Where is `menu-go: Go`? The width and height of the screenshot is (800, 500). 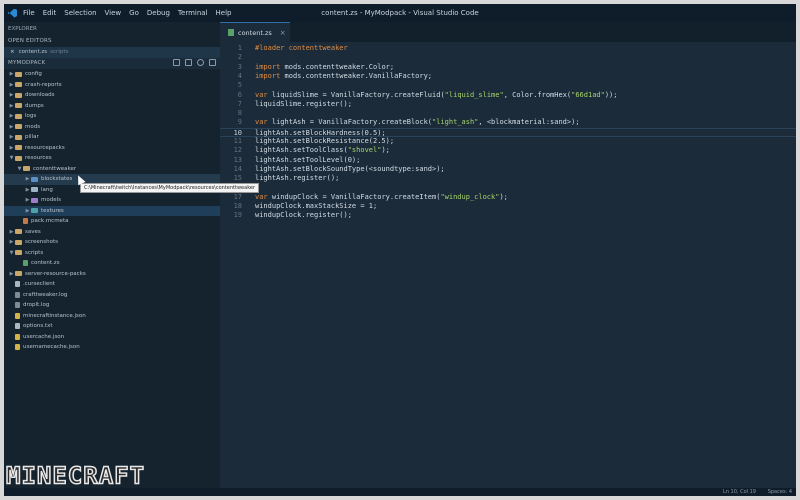 menu-go: Go is located at coordinates (134, 13).